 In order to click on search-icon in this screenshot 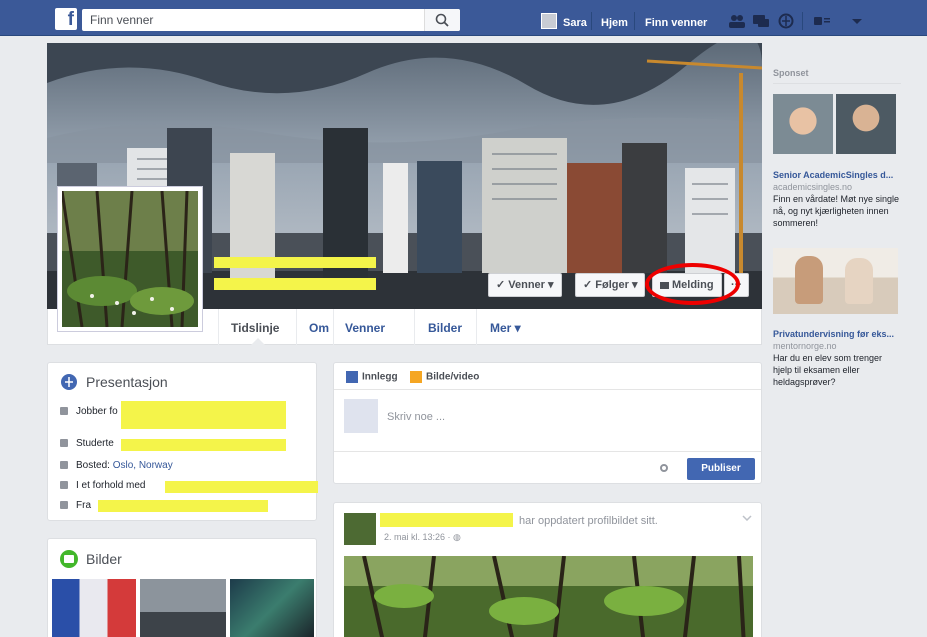, I will do `click(442, 20)`.